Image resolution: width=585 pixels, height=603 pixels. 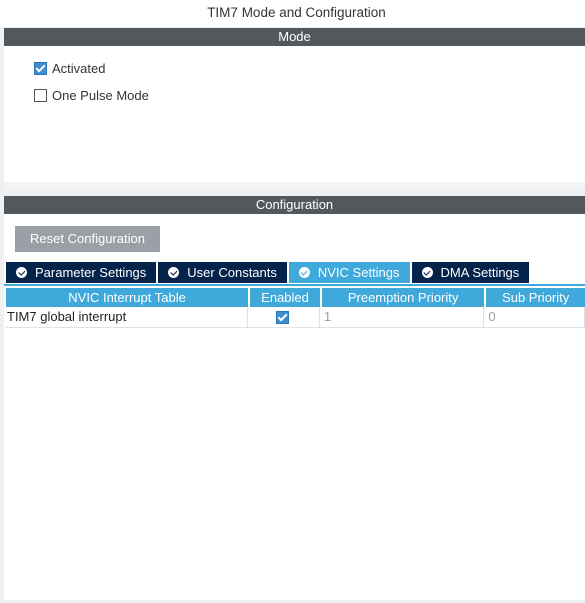 I want to click on interrupt-name-cell: TIM7 global interrupt, so click(x=127, y=317).